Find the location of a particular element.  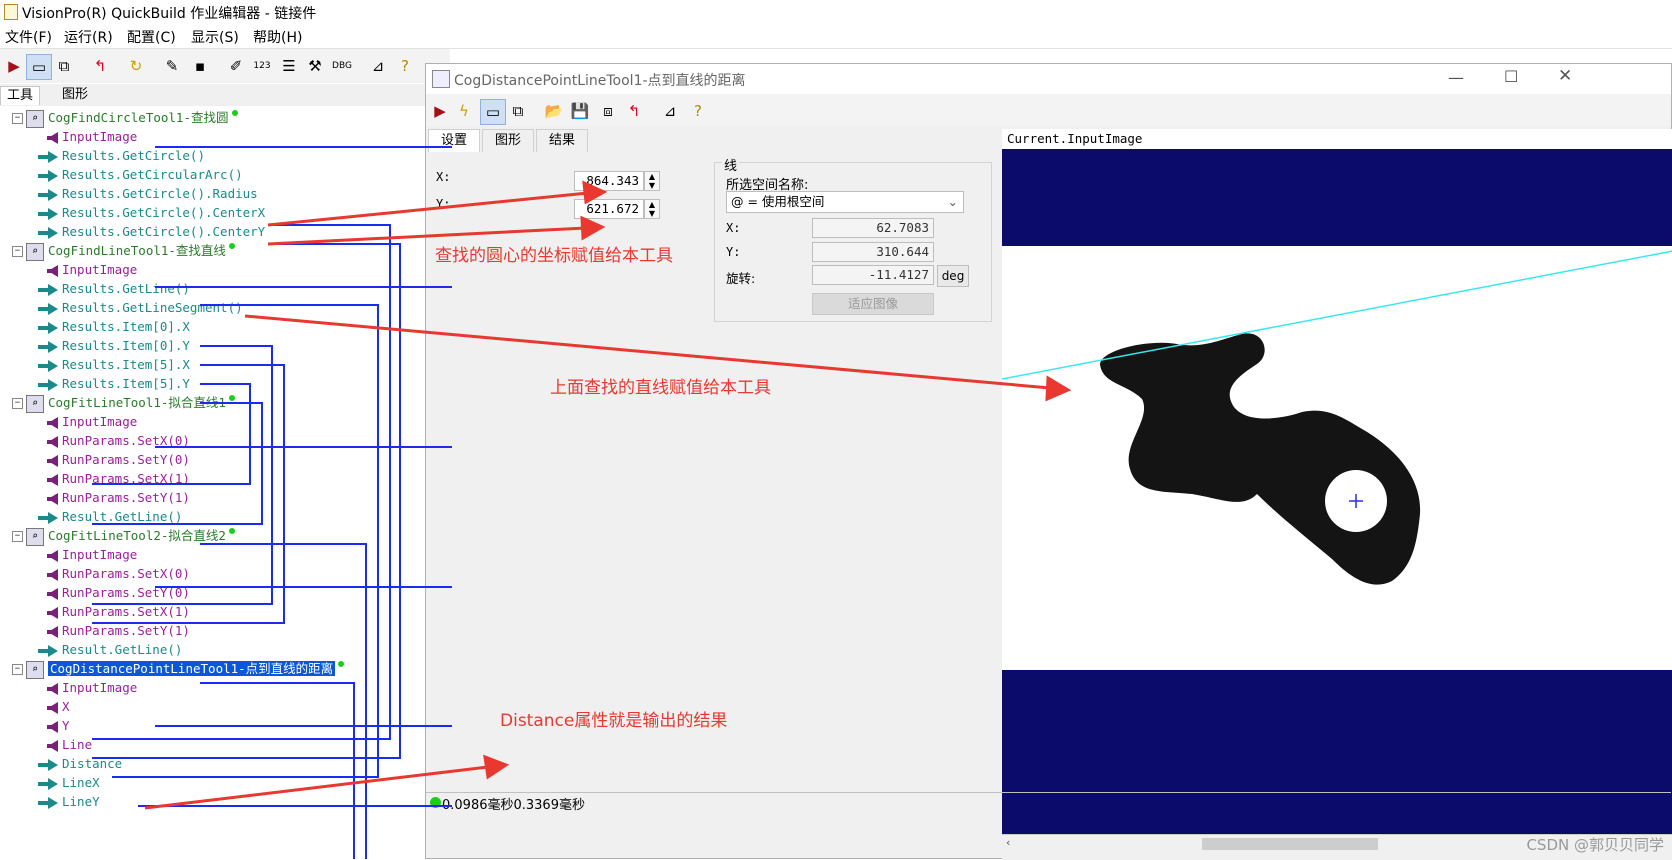

save-icon: 💾 is located at coordinates (580, 111).